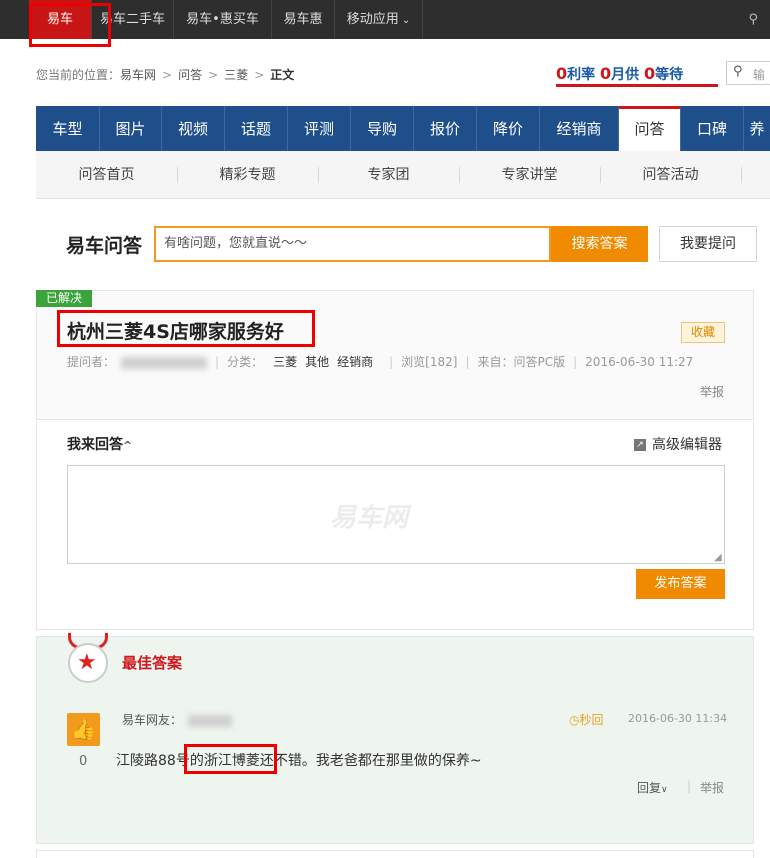 This screenshot has width=770, height=858. I want to click on advanced-editor-link: ↗ 高级编辑器, so click(678, 444).